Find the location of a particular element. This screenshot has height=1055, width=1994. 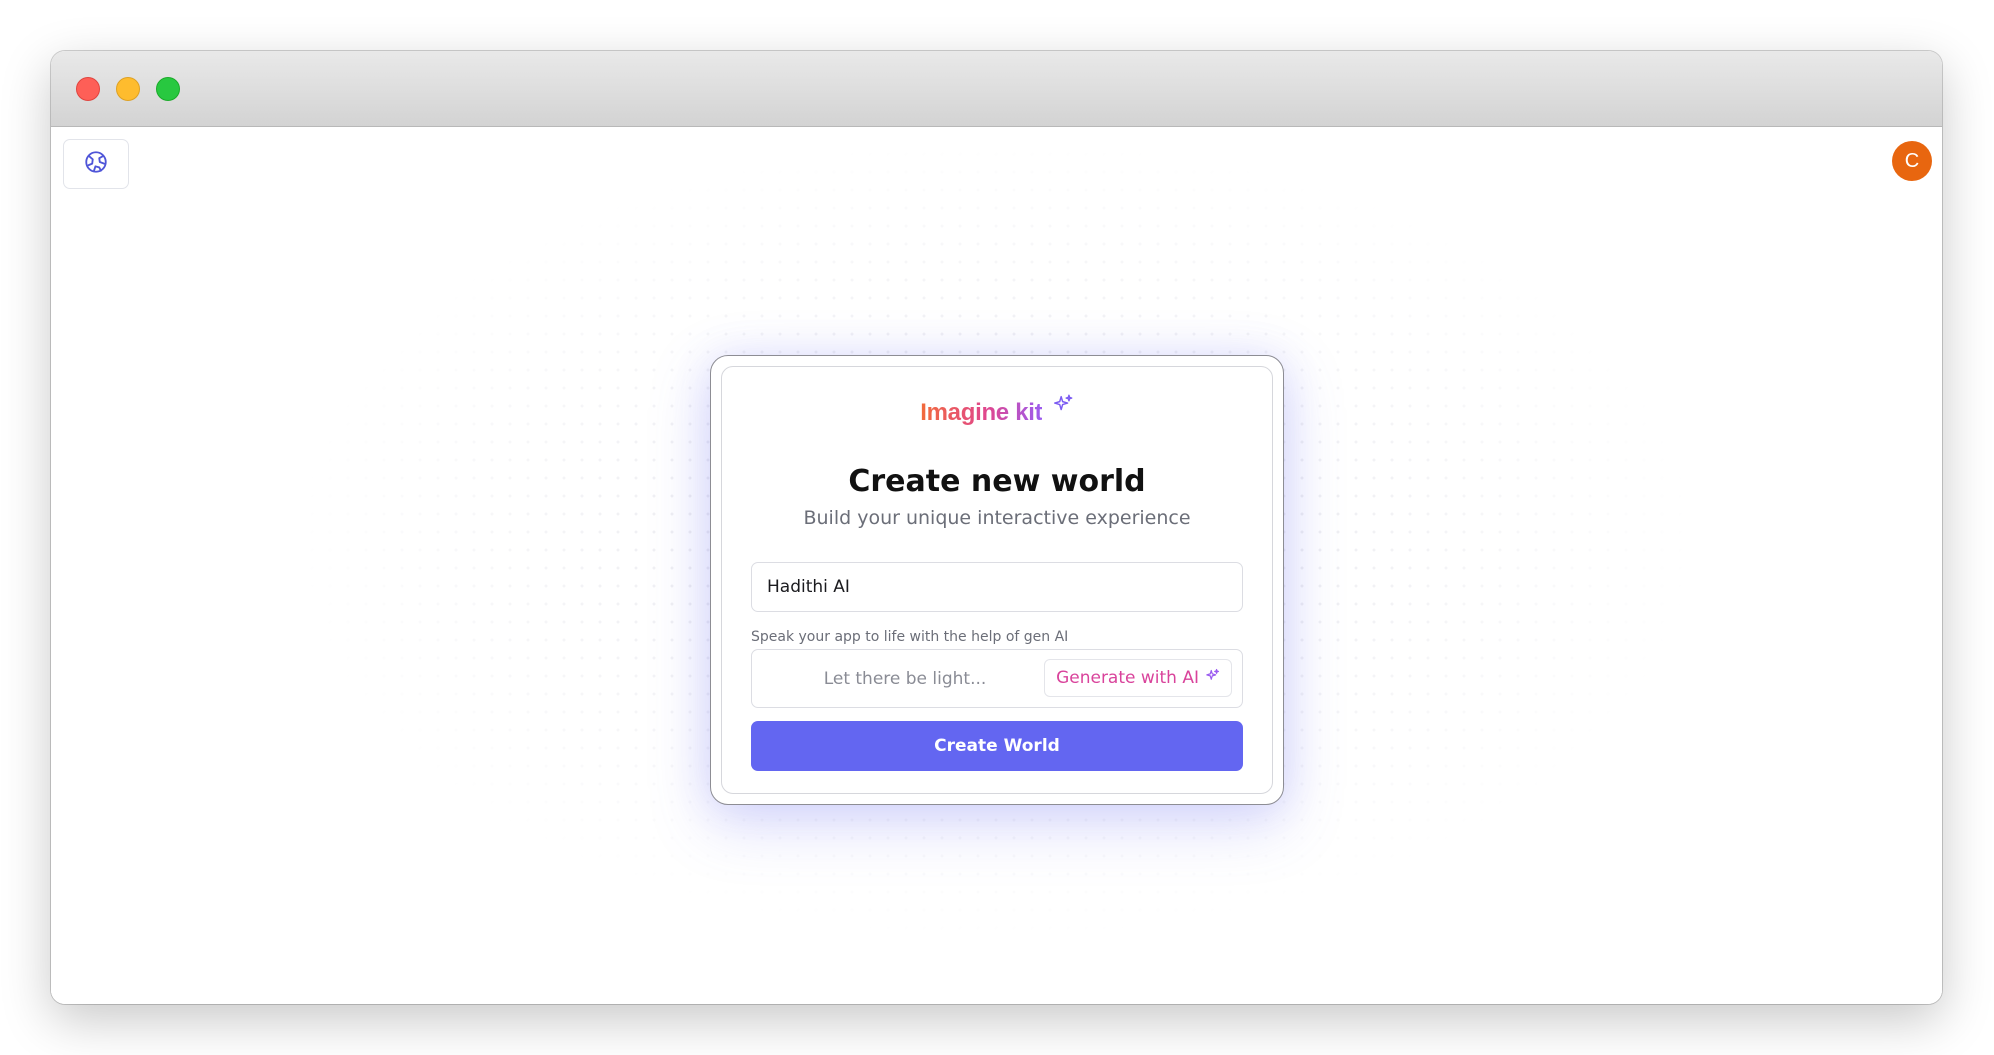

home-button is located at coordinates (96, 164).